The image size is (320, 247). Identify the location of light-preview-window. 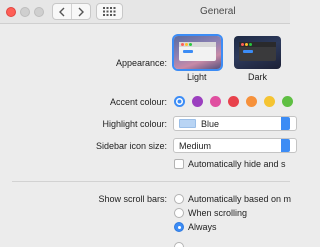
(197, 51).